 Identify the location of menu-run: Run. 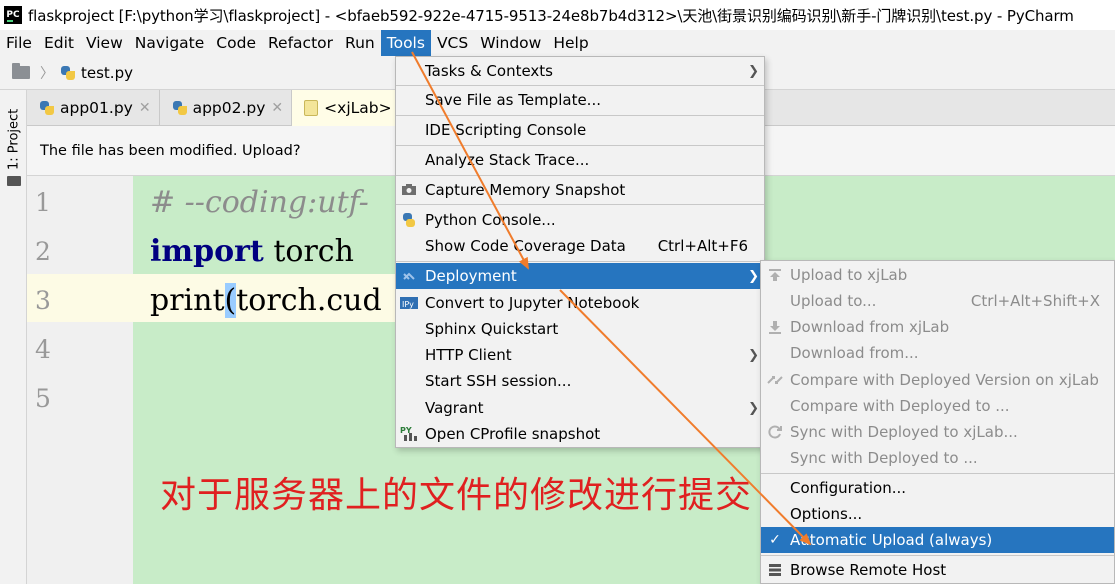
(360, 43).